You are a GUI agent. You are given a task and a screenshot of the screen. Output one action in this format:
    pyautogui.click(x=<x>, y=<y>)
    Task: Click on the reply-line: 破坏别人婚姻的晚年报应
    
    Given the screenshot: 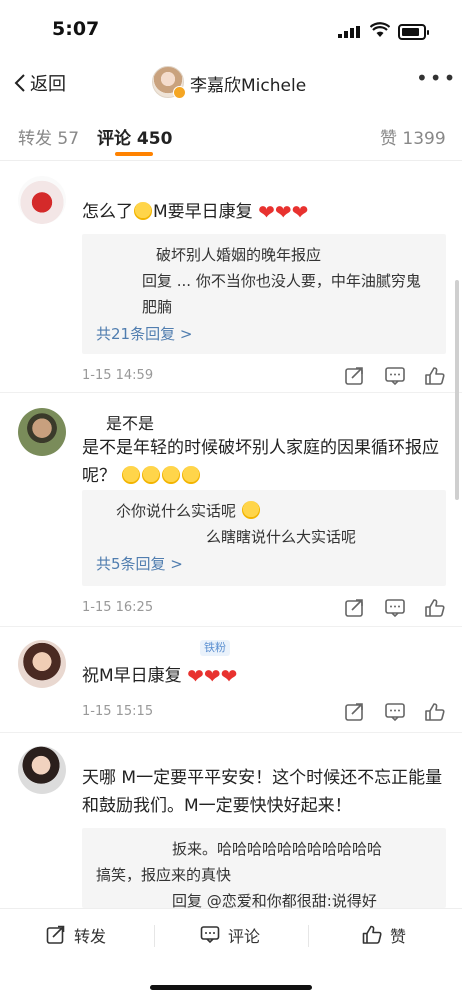 What is the action you would take?
    pyautogui.click(x=239, y=255)
    